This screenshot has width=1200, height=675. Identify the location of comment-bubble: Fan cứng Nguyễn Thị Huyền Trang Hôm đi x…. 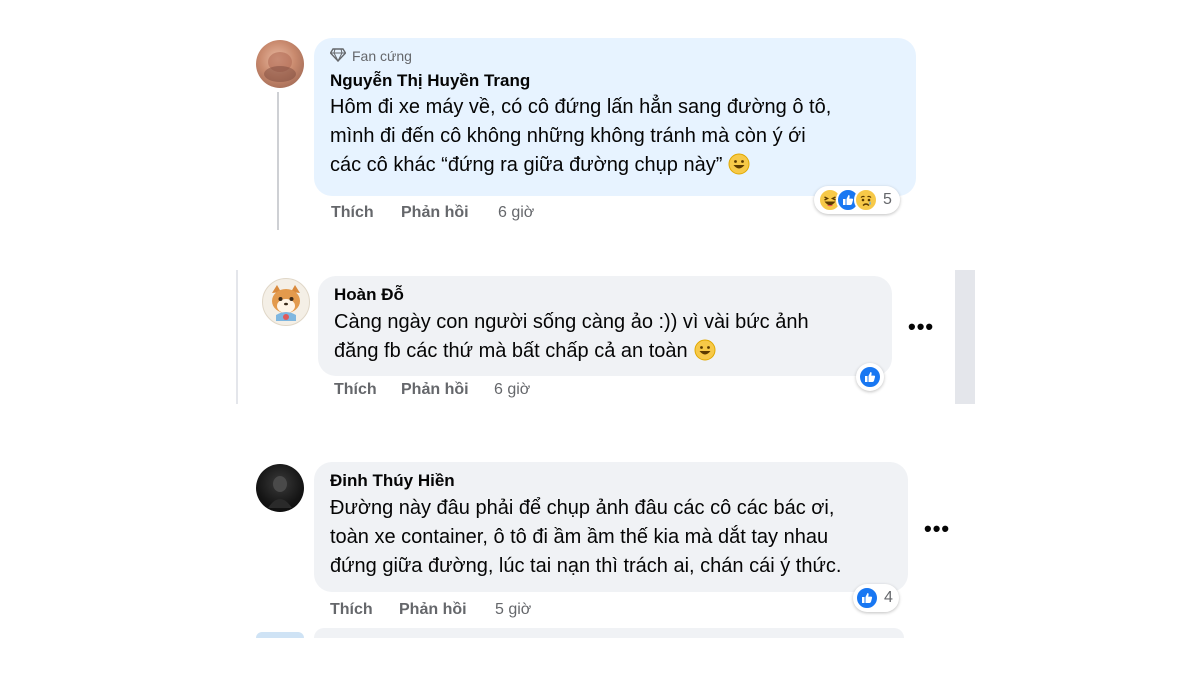
(615, 117).